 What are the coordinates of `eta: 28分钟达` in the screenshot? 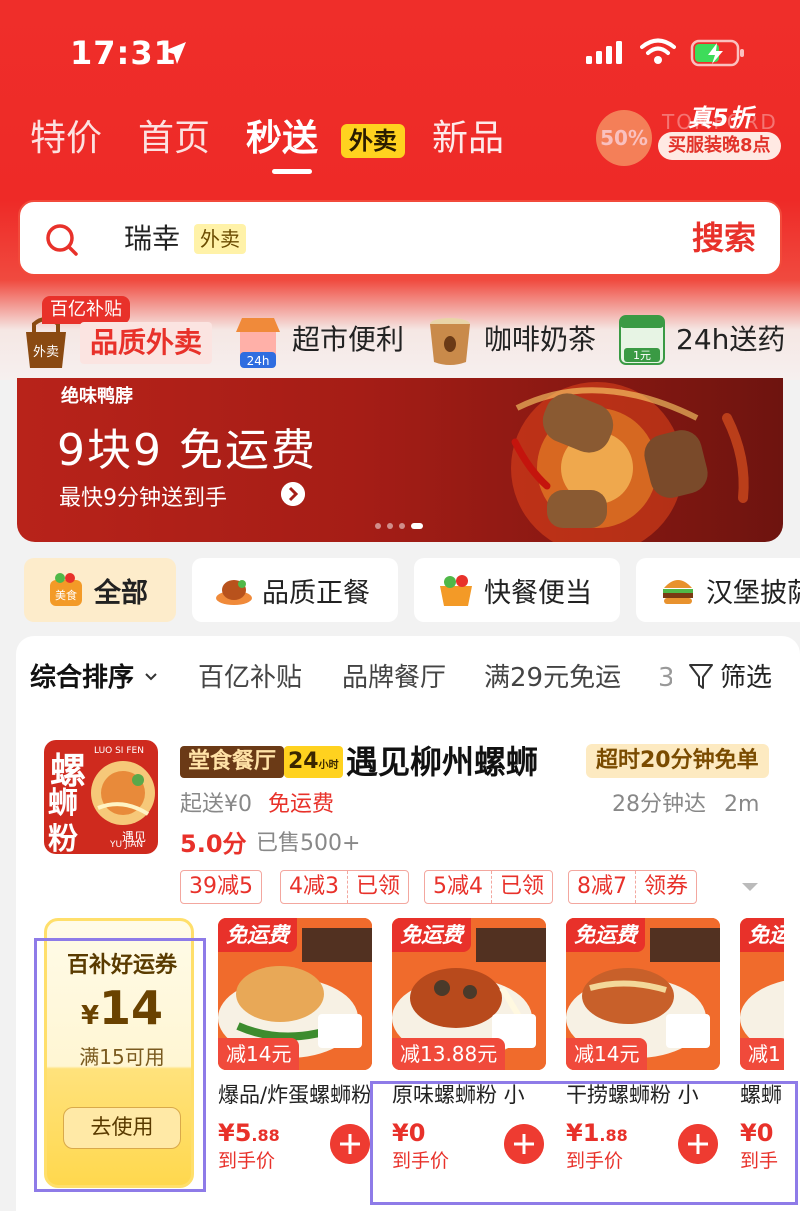 It's located at (659, 804).